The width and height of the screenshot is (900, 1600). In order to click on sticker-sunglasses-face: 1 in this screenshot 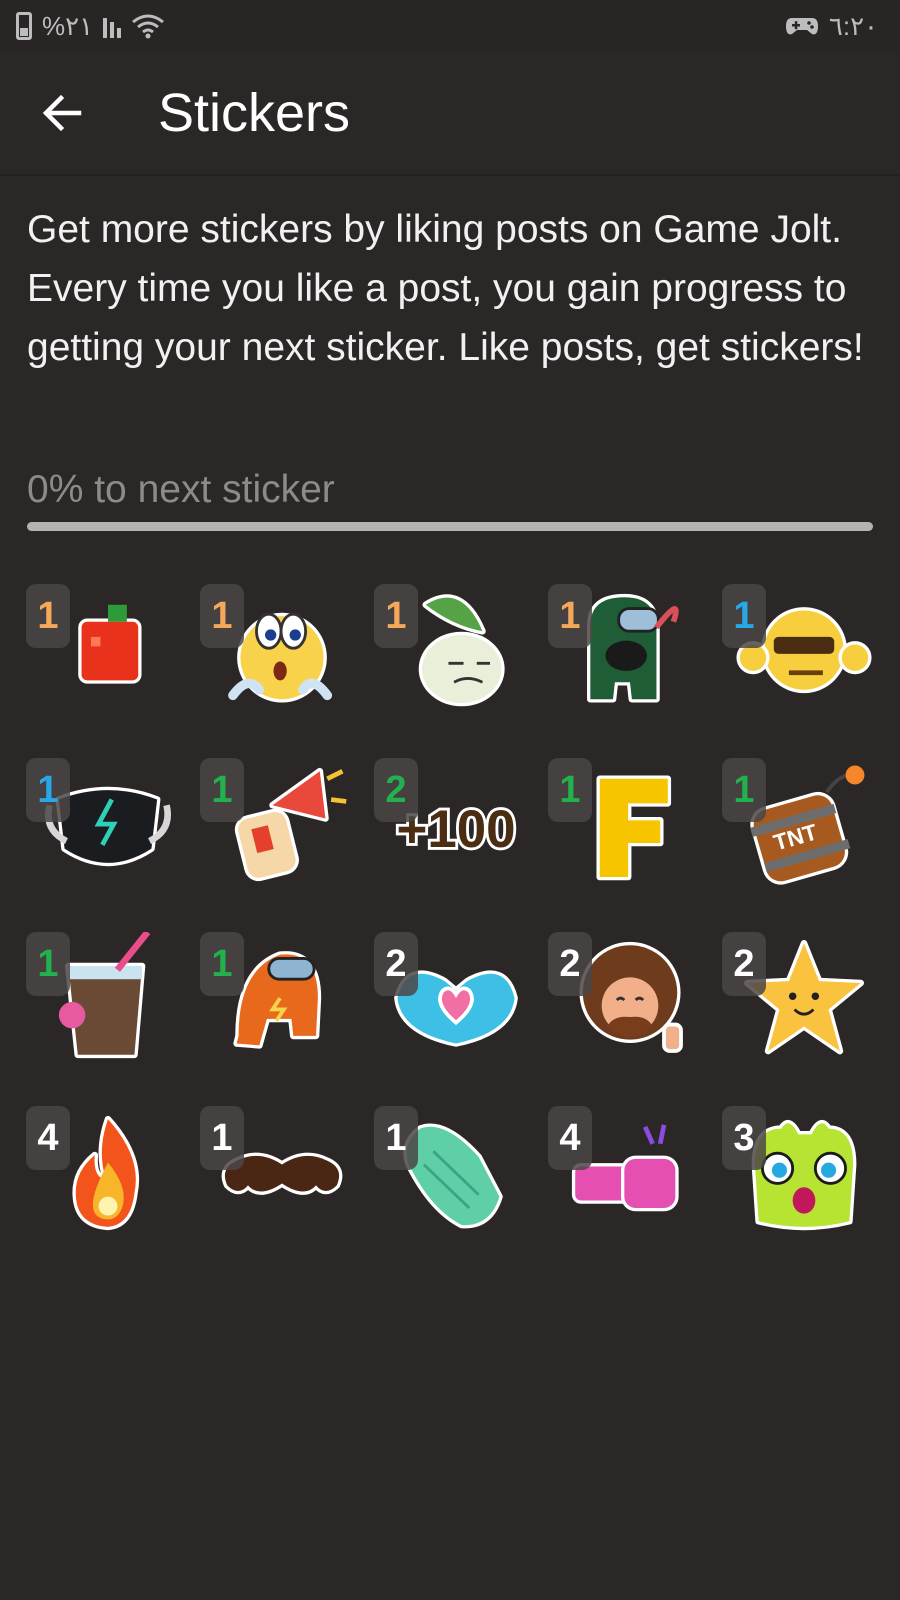, I will do `click(797, 657)`.